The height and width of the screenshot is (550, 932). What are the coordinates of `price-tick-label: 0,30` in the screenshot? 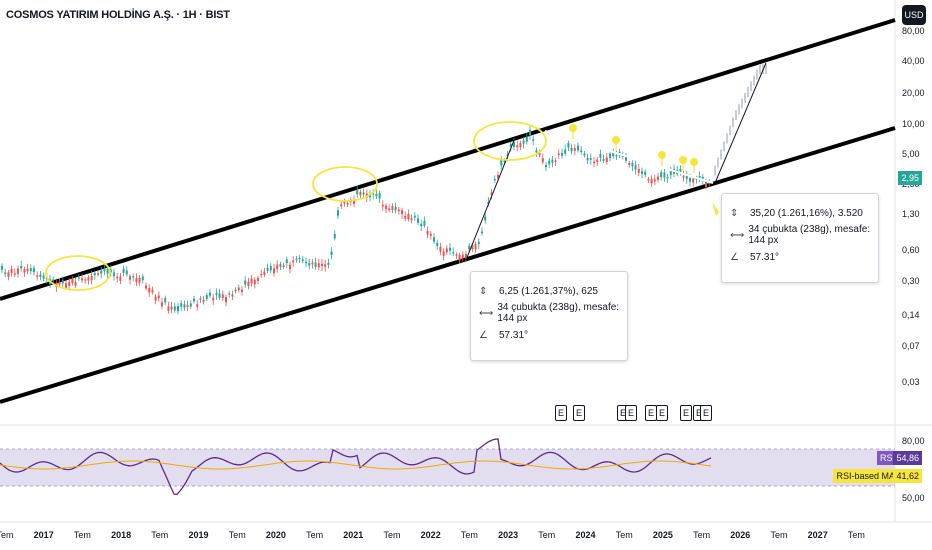 It's located at (911, 281).